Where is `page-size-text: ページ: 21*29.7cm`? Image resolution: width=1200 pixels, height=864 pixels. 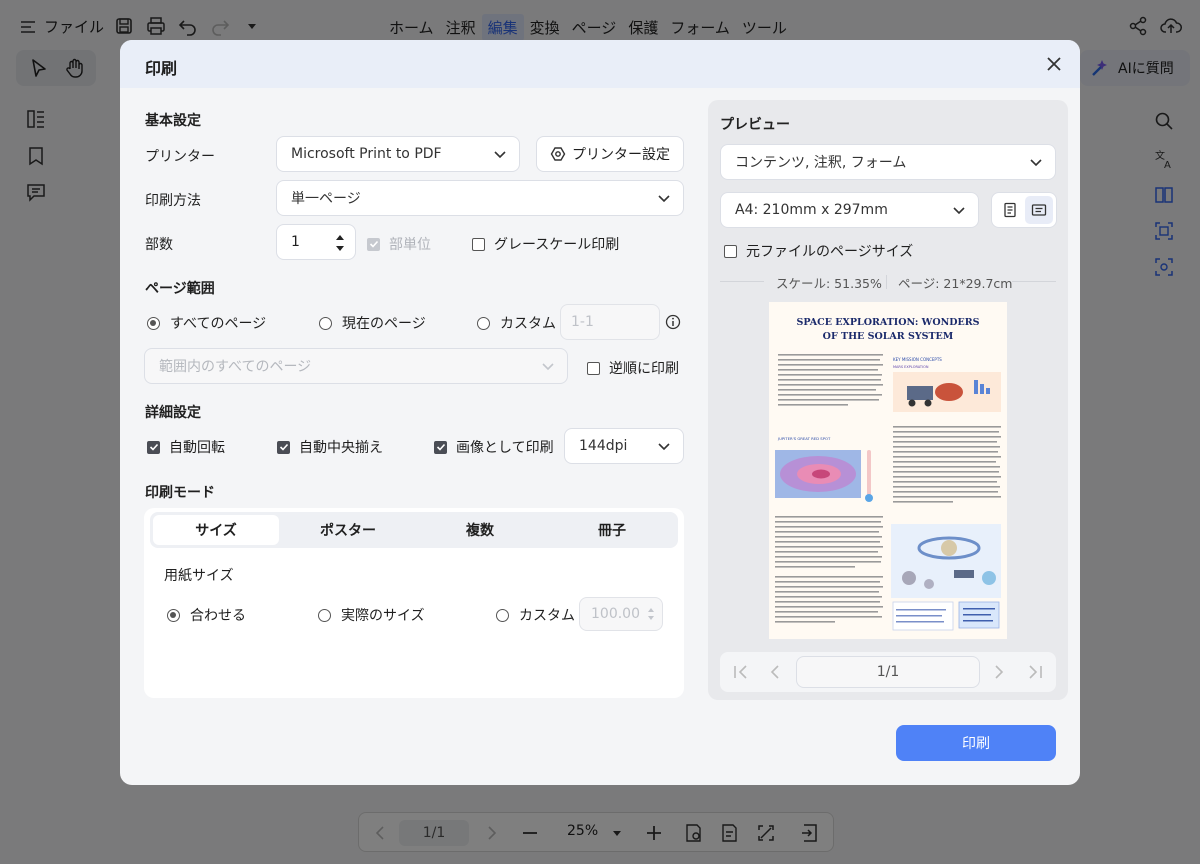 page-size-text: ページ: 21*29.7cm is located at coordinates (955, 283).